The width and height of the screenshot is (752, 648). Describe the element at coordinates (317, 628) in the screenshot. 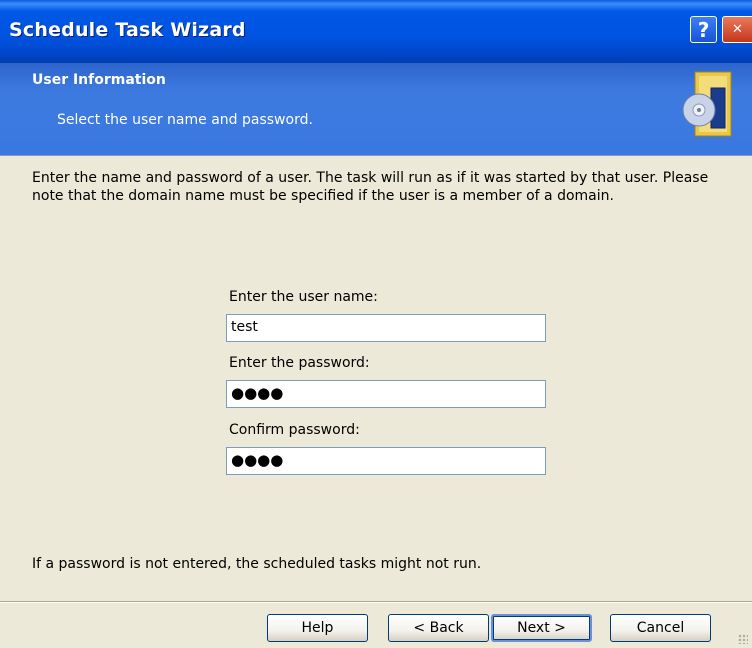

I see `help-button: Help` at that location.